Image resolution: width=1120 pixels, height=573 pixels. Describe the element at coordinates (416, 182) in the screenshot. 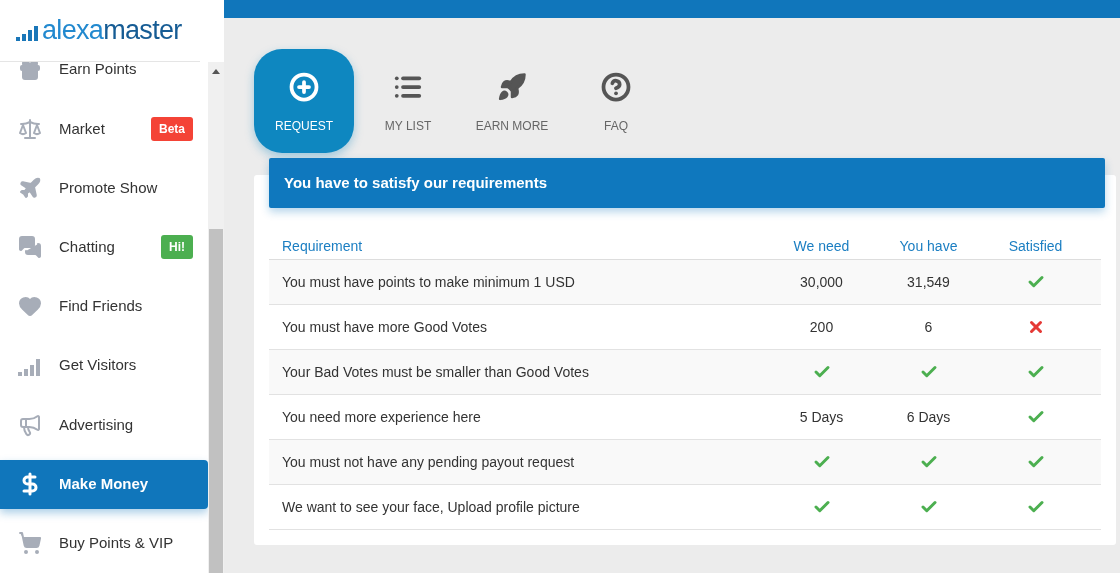

I see `panel-title: You have to satisfy our requirements` at that location.